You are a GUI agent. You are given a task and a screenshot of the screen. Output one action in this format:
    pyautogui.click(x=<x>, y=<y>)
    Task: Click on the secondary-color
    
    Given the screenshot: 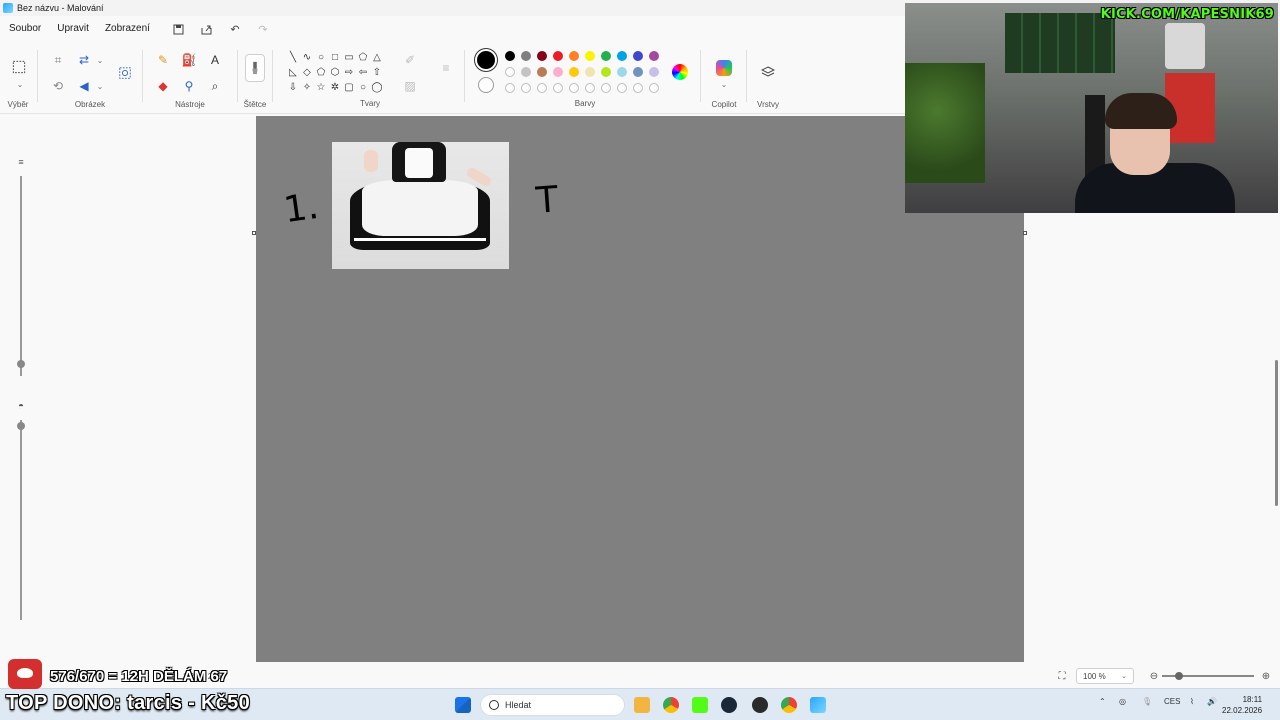 What is the action you would take?
    pyautogui.click(x=486, y=85)
    